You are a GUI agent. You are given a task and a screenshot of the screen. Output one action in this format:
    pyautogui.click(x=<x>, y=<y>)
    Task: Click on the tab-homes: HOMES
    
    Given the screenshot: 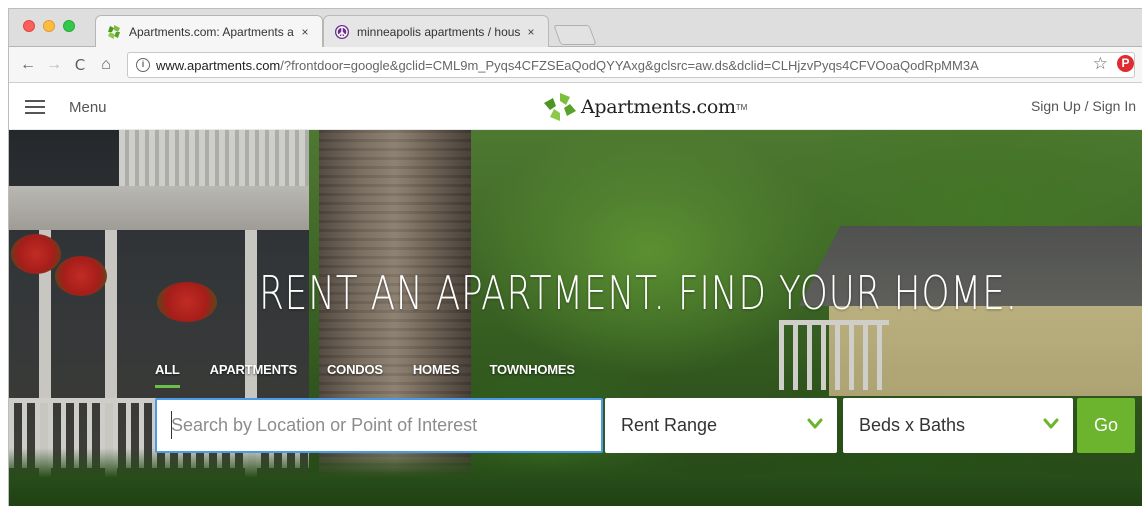 What is the action you would take?
    pyautogui.click(x=436, y=372)
    